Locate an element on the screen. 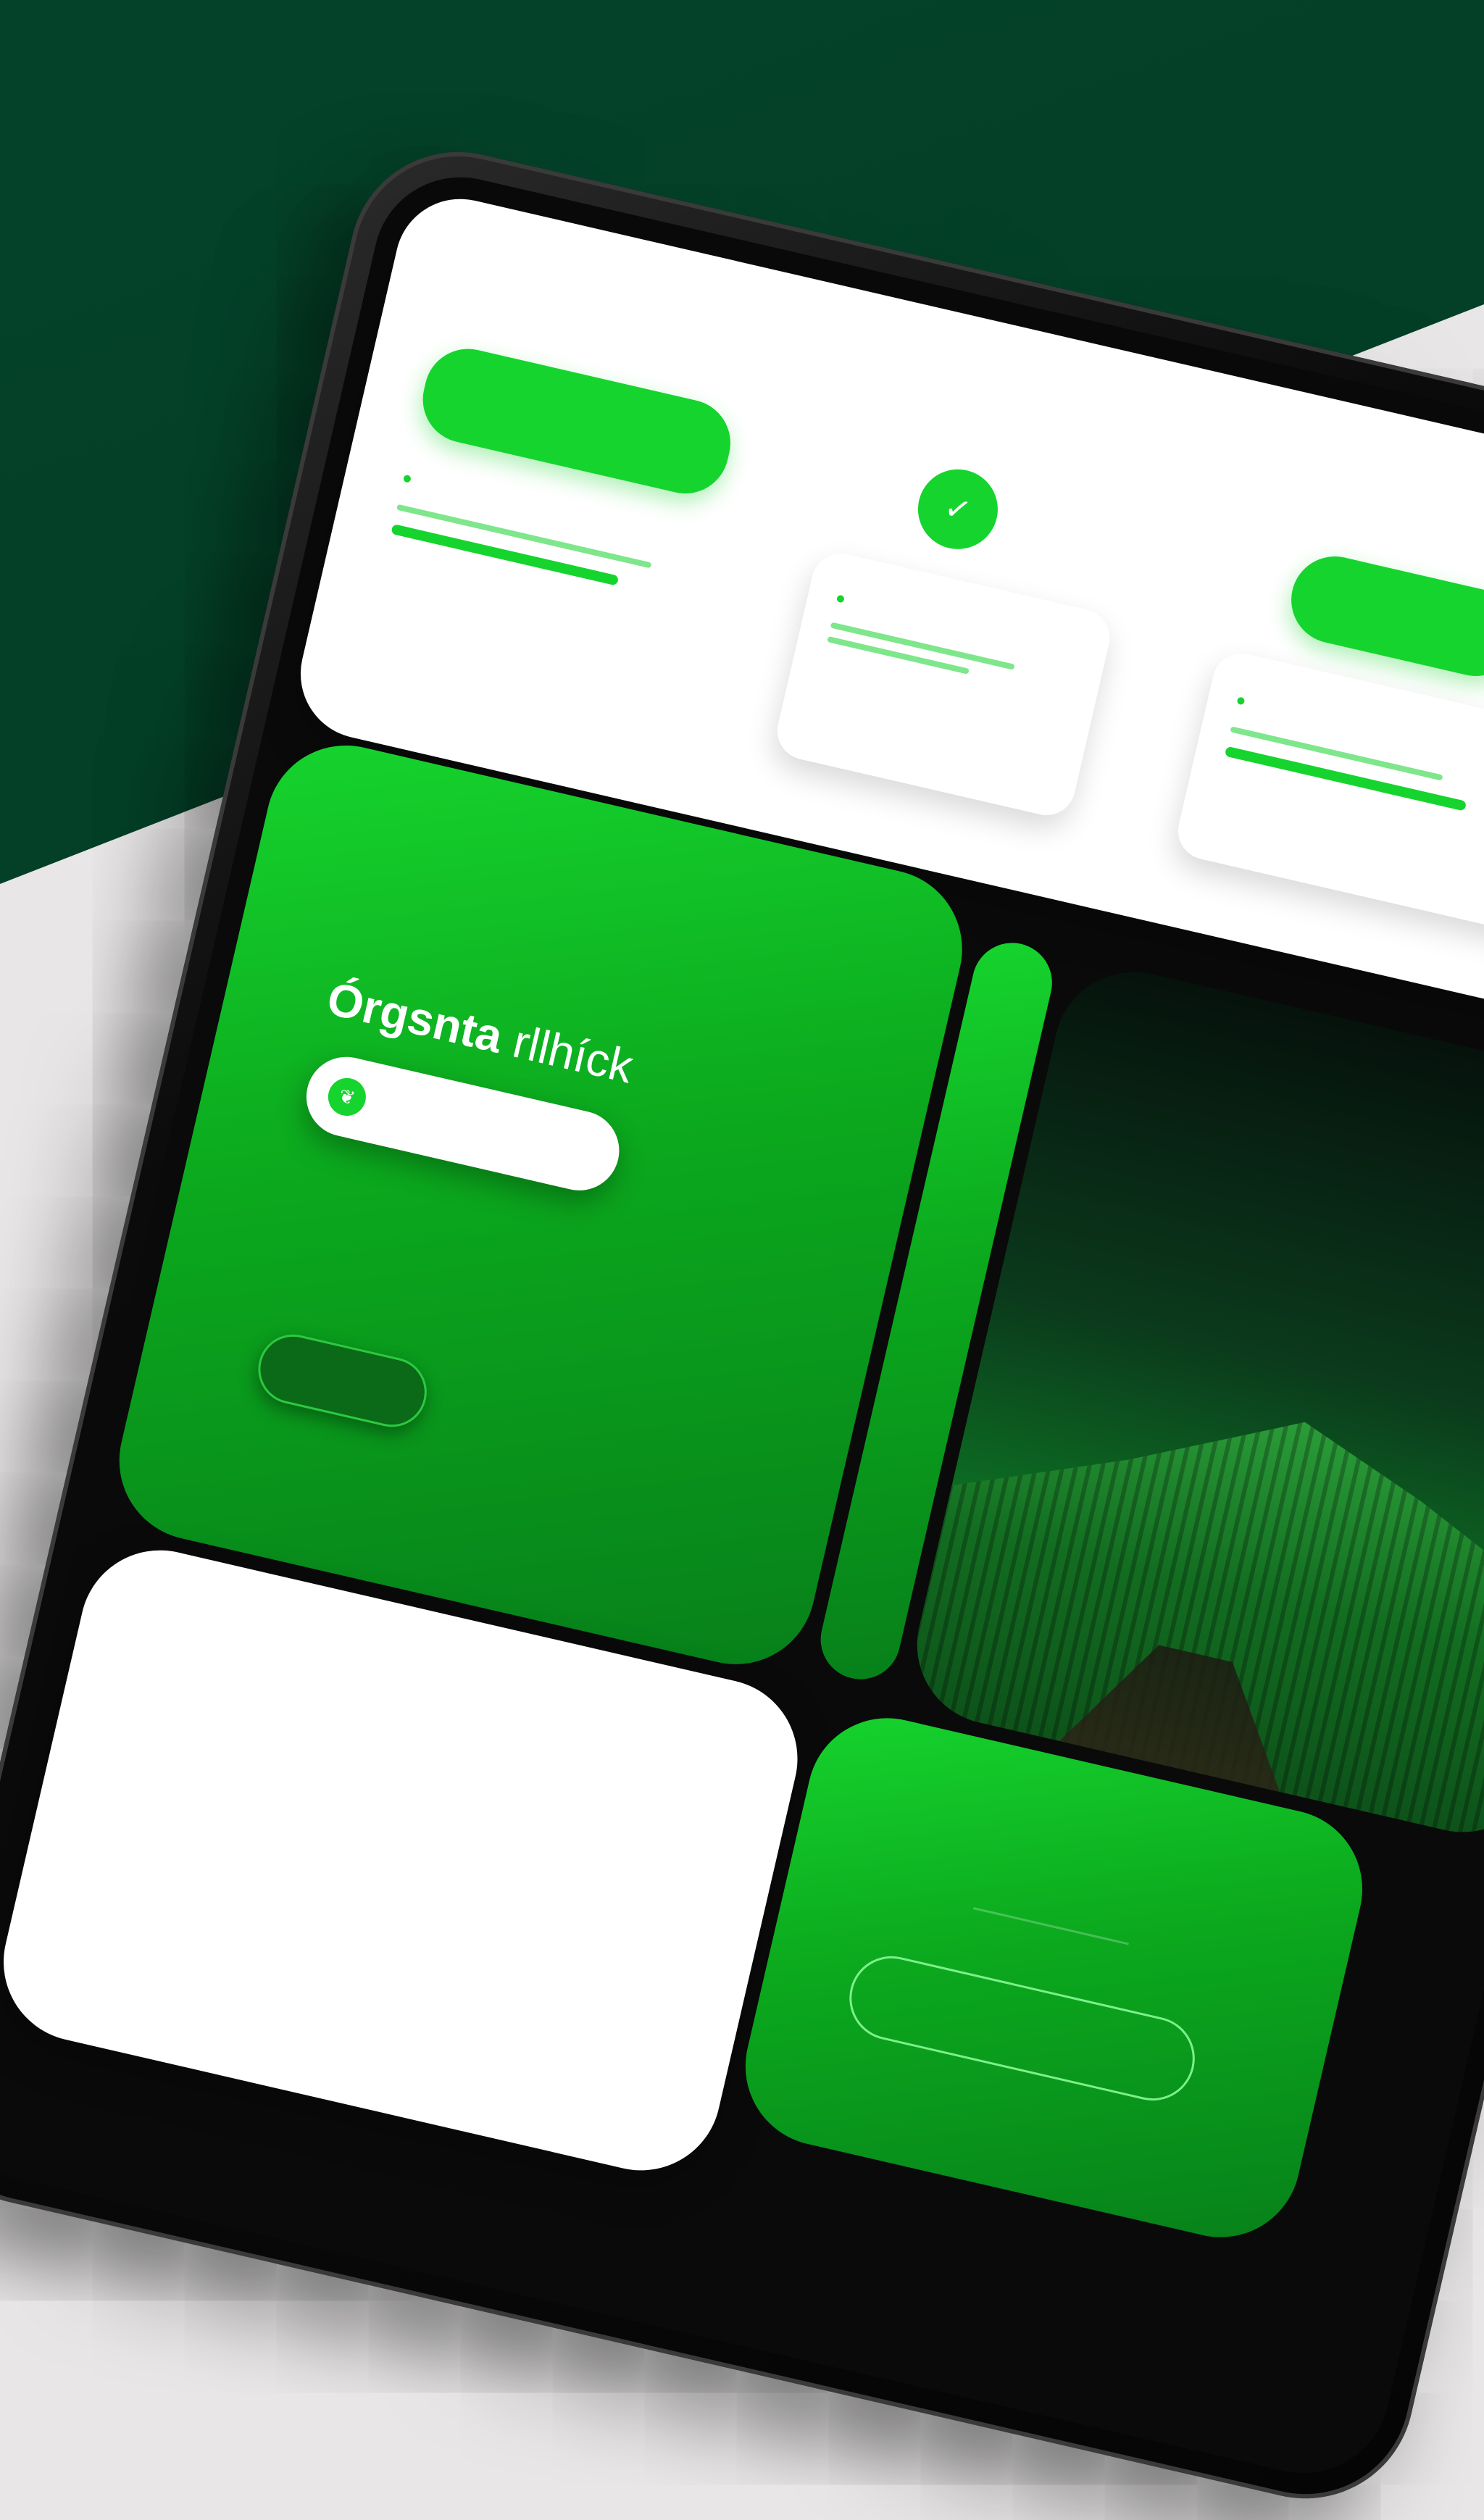 The width and height of the screenshot is (1484, 2520). top-navigation is located at coordinates (655, 308).